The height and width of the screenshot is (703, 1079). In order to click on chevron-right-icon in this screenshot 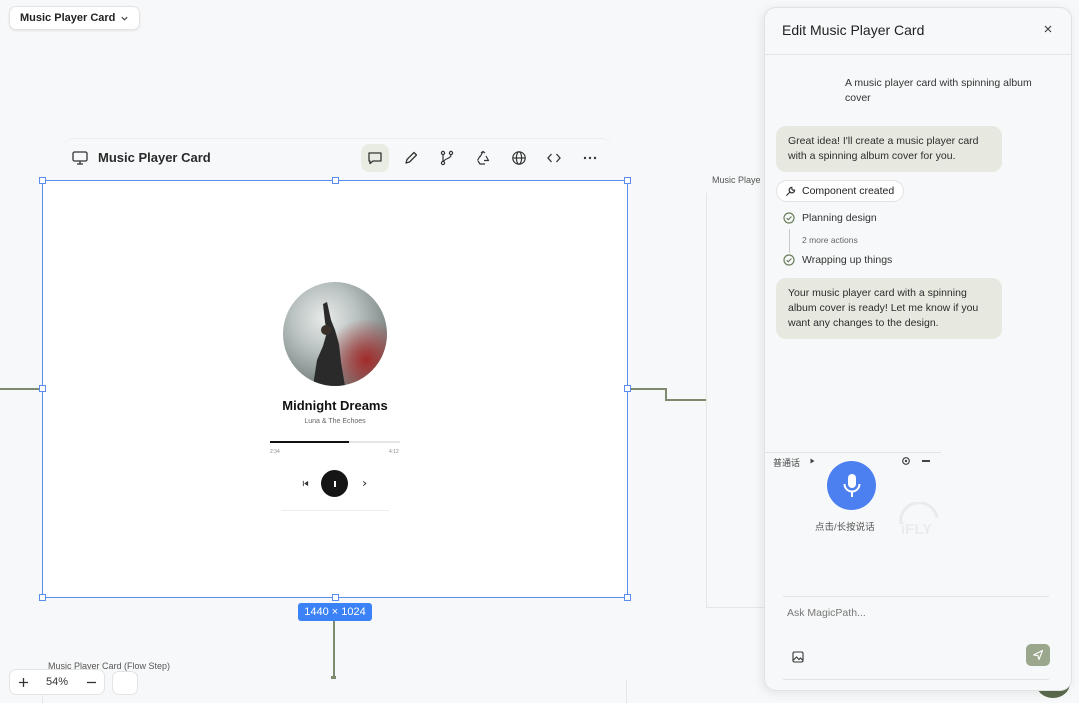, I will do `click(364, 483)`.